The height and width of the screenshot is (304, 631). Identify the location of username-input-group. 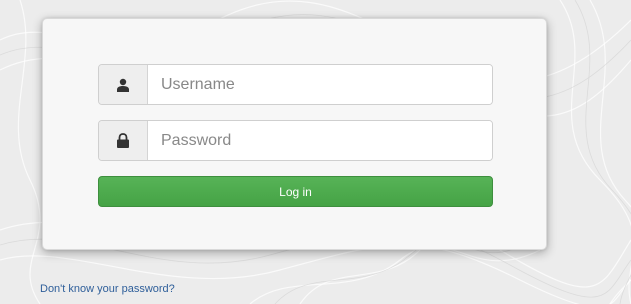
(295, 84).